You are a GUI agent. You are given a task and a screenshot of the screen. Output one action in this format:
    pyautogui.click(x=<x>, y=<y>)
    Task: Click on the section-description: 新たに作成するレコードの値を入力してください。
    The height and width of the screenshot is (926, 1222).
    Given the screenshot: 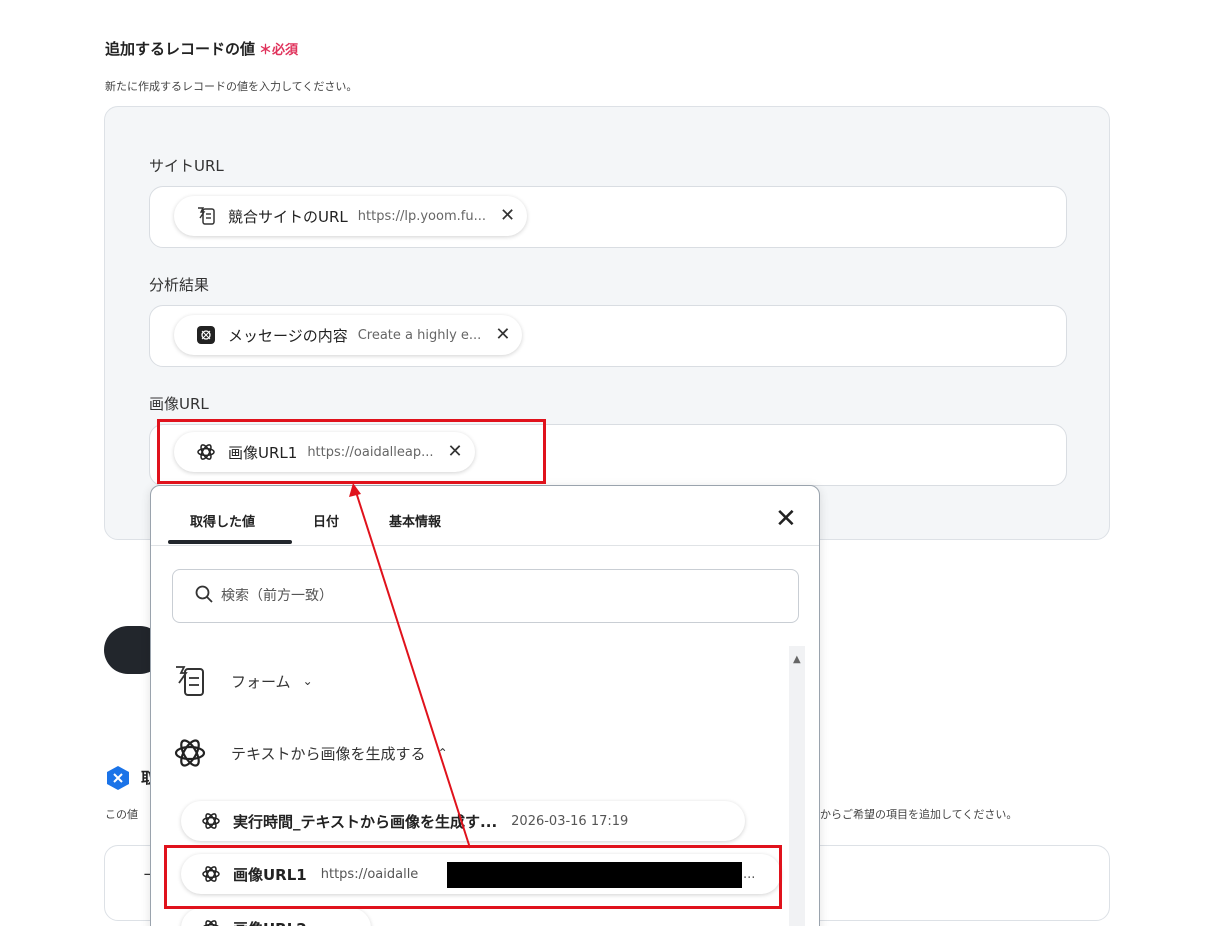 What is the action you would take?
    pyautogui.click(x=231, y=86)
    